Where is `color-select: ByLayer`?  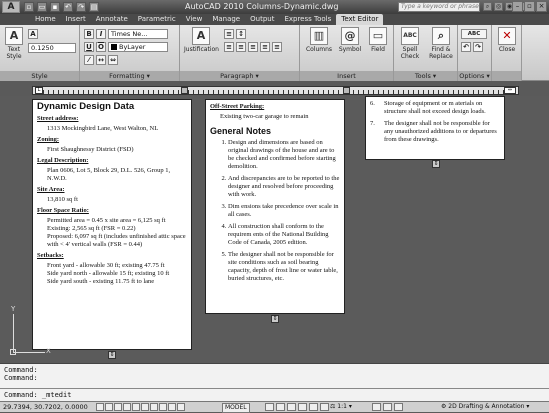
color-select: ByLayer is located at coordinates (138, 47).